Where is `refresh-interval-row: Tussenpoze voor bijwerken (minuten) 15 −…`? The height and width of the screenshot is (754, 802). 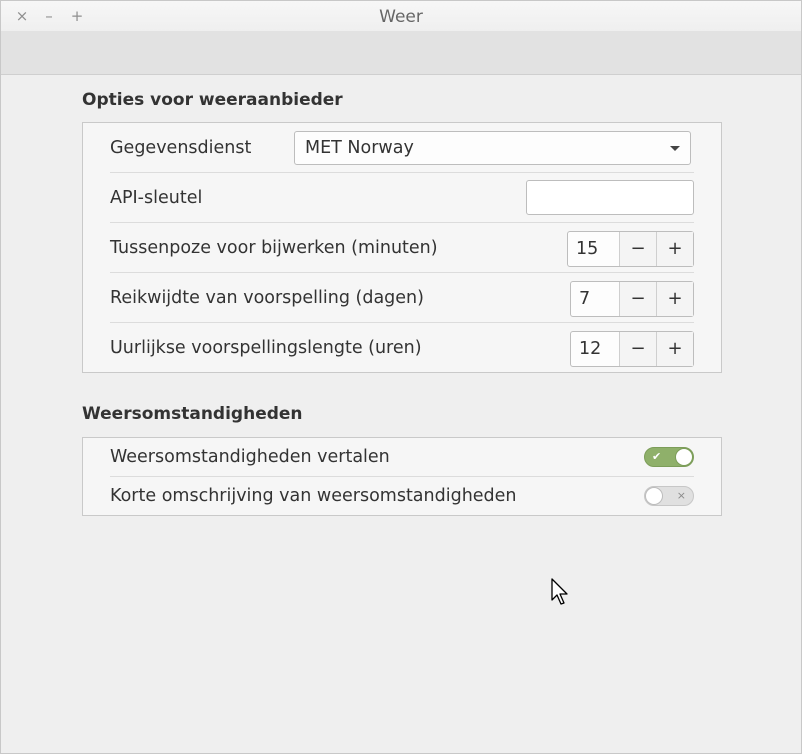 refresh-interval-row: Tussenpoze voor bijwerken (minuten) 15 −… is located at coordinates (402, 248).